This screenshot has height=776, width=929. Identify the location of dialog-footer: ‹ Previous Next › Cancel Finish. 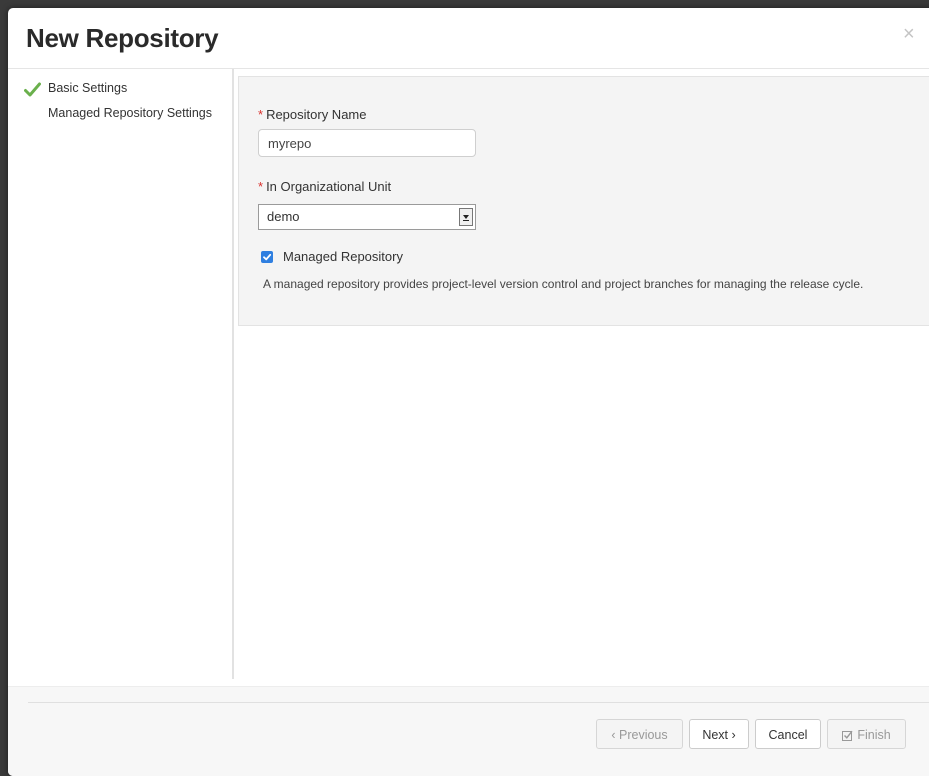
(468, 731).